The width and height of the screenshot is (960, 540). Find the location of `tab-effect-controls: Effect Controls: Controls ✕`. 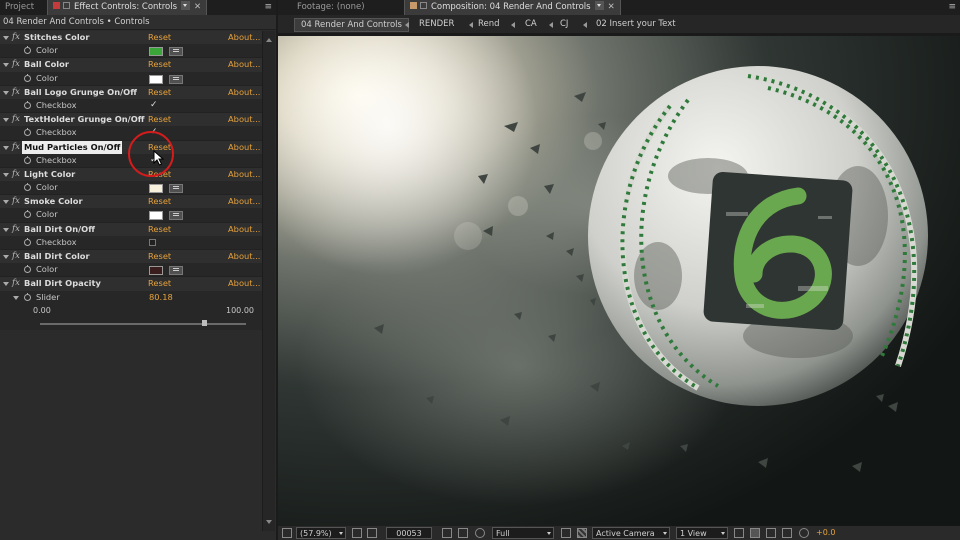

tab-effect-controls: Effect Controls: Controls ✕ is located at coordinates (127, 7).